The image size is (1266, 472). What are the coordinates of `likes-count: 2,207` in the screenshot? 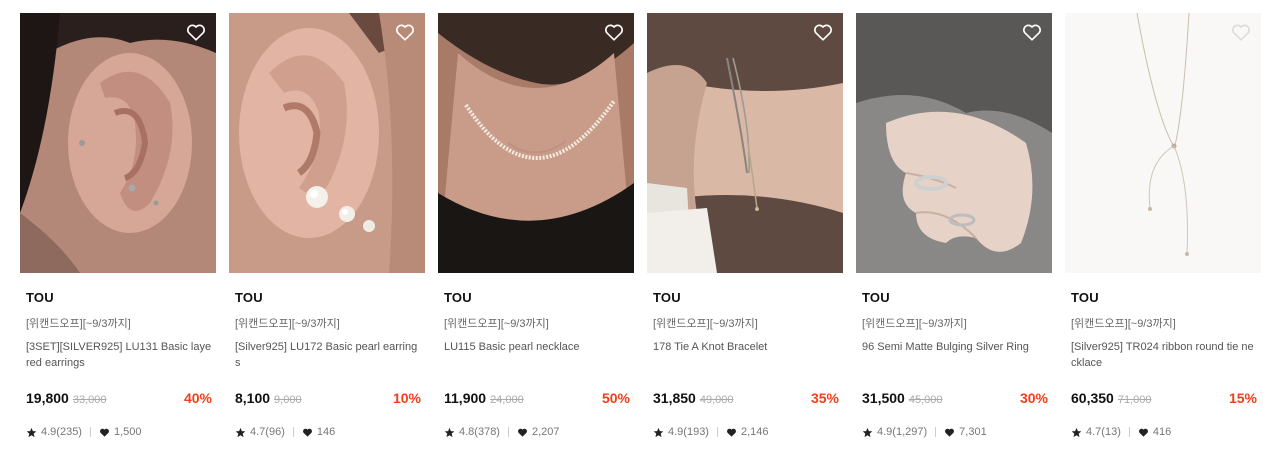 It's located at (545, 432).